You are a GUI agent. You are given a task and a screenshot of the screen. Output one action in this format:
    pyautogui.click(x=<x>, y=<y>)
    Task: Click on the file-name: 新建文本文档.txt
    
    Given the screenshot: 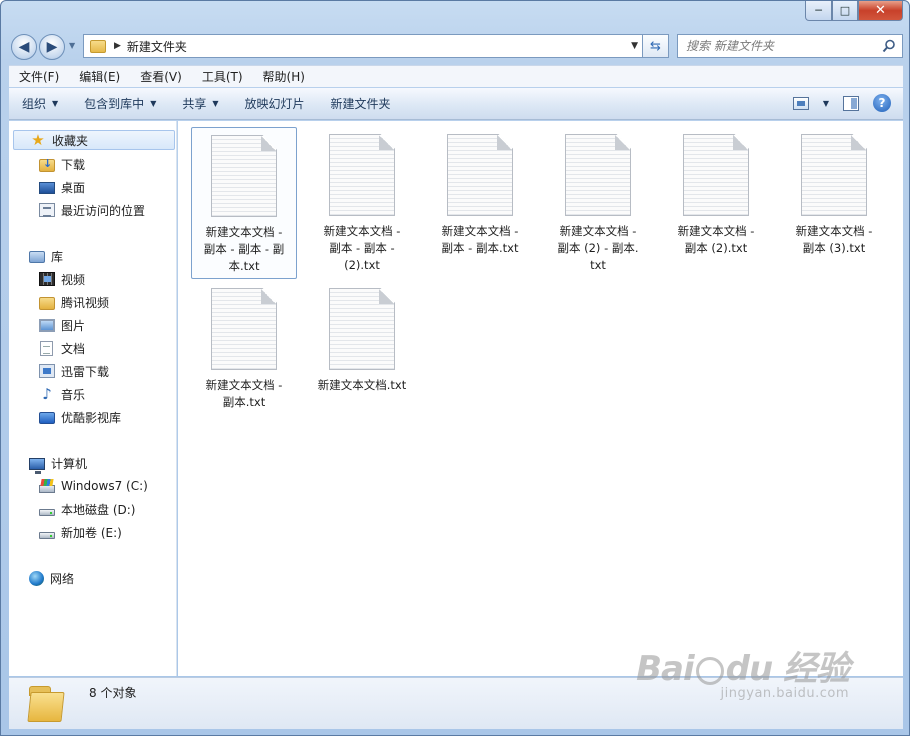 What is the action you would take?
    pyautogui.click(x=362, y=385)
    